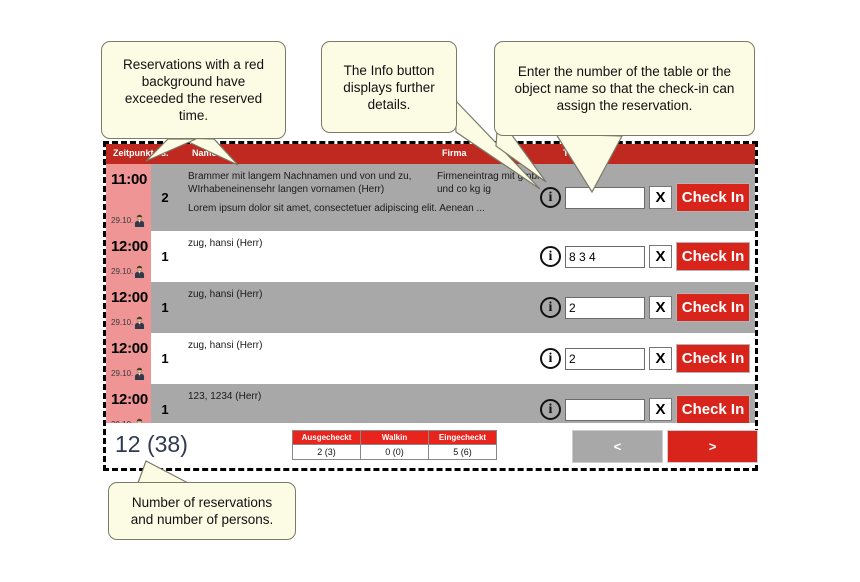 The height and width of the screenshot is (582, 860). I want to click on stats-header-row: Ausgecheckt Walkin Eingecheckt, so click(394, 437).